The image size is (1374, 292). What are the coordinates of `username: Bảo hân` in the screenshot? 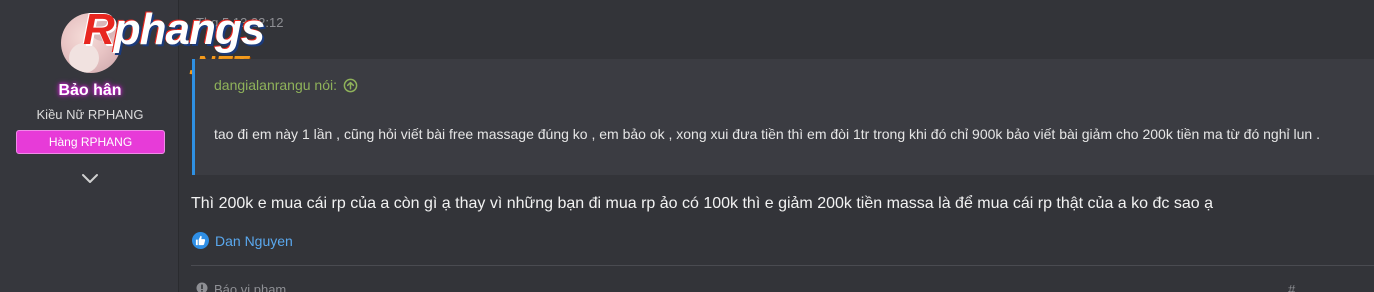 It's located at (90, 91).